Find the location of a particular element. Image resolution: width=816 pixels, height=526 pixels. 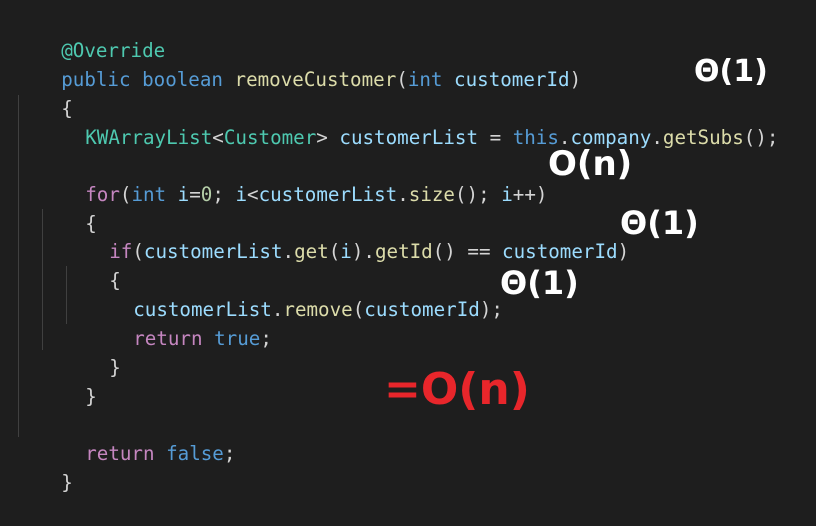

annotation-loop-complexity: O(n) is located at coordinates (590, 164).